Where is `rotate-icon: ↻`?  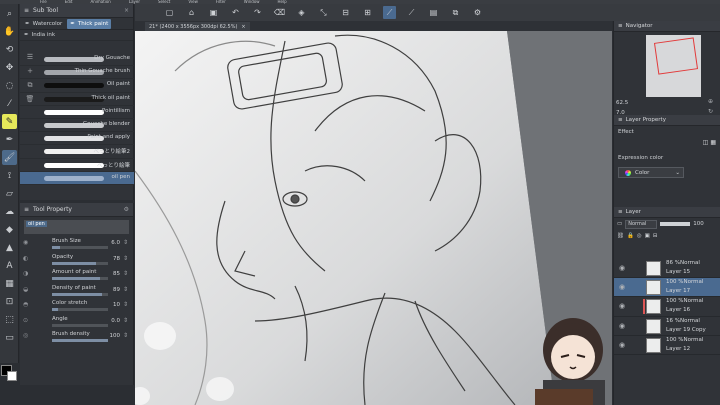
rotate-icon: ↻ is located at coordinates (713, 113).